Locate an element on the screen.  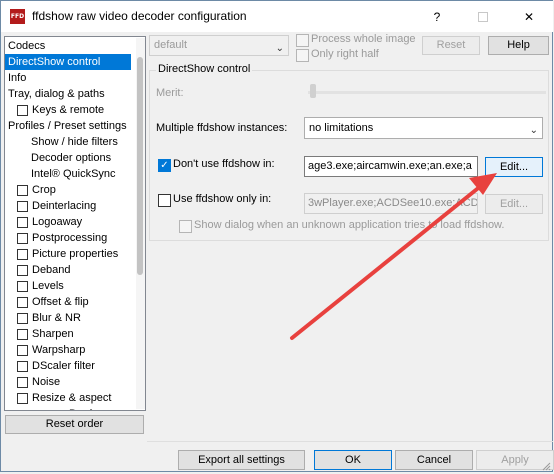
annotation-arrow is located at coordinates (393, 256).